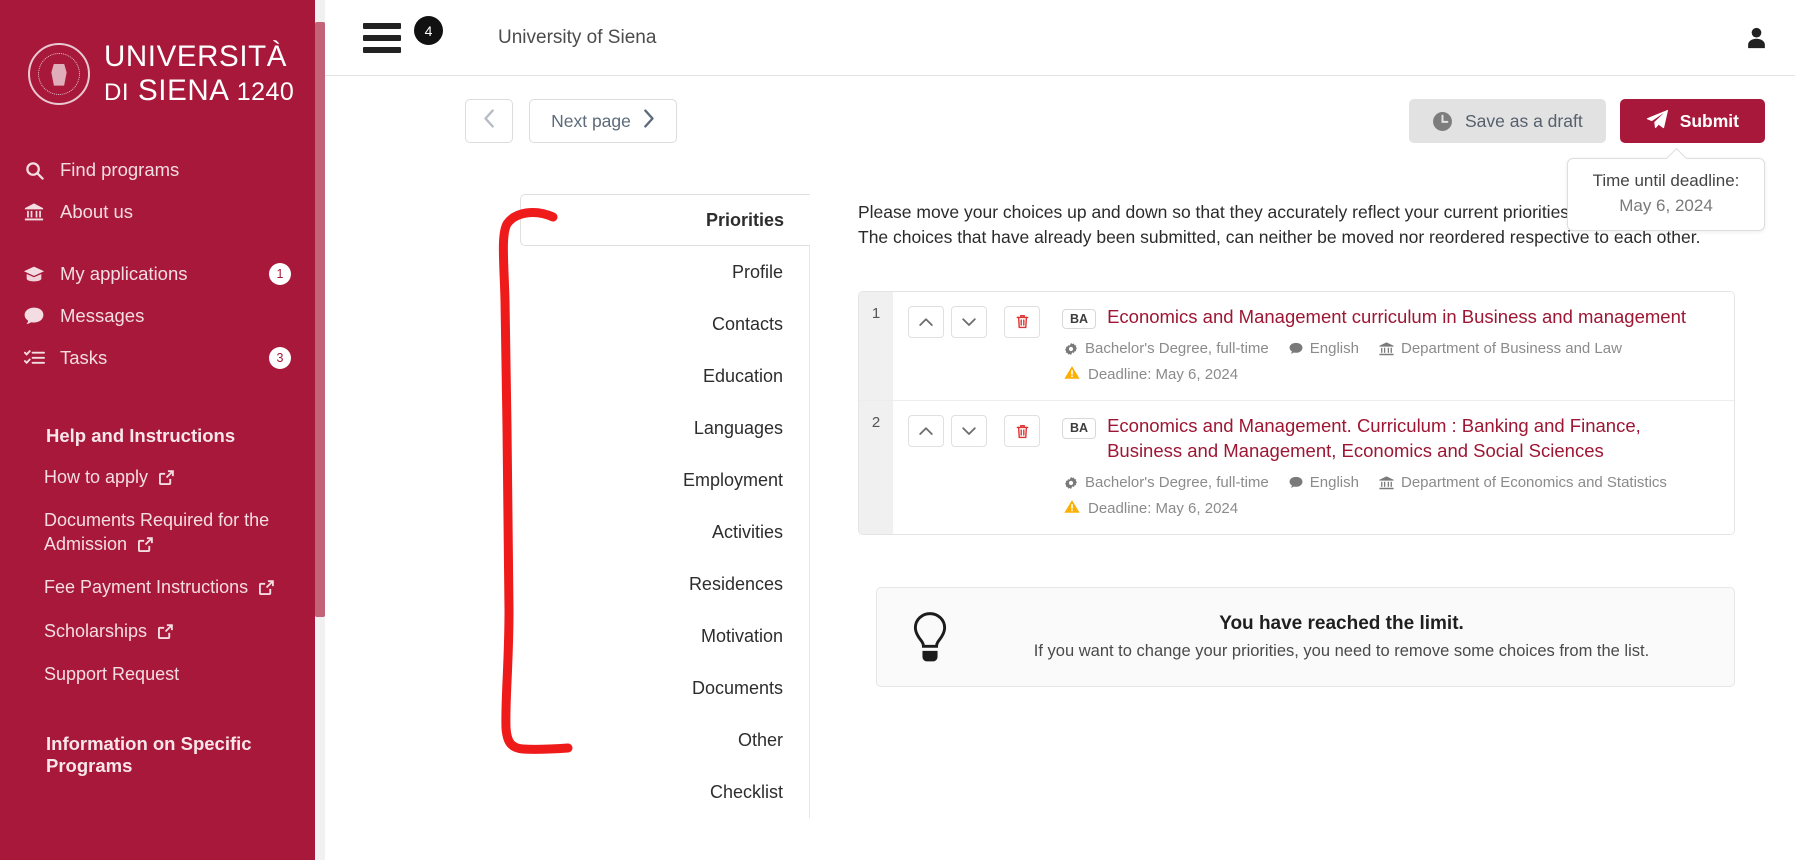  What do you see at coordinates (199, 73) in the screenshot?
I see `brand-text: UNIVERSITÀ DI SIENA 1240` at bounding box center [199, 73].